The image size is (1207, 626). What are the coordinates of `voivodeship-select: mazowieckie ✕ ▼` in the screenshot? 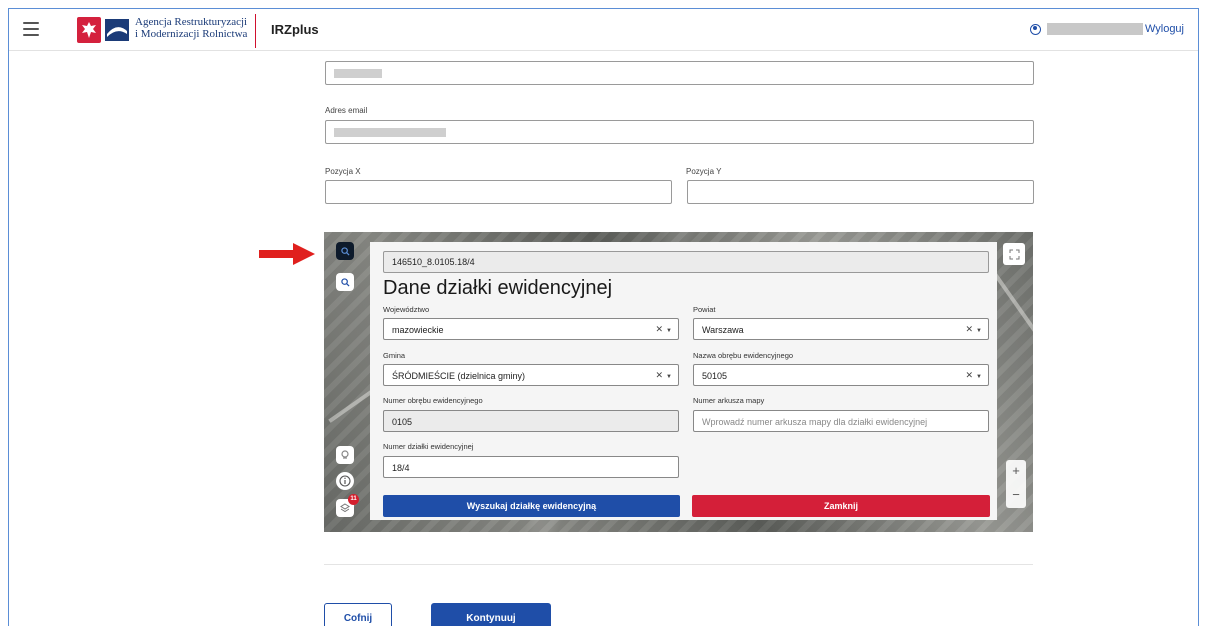 It's located at (531, 329).